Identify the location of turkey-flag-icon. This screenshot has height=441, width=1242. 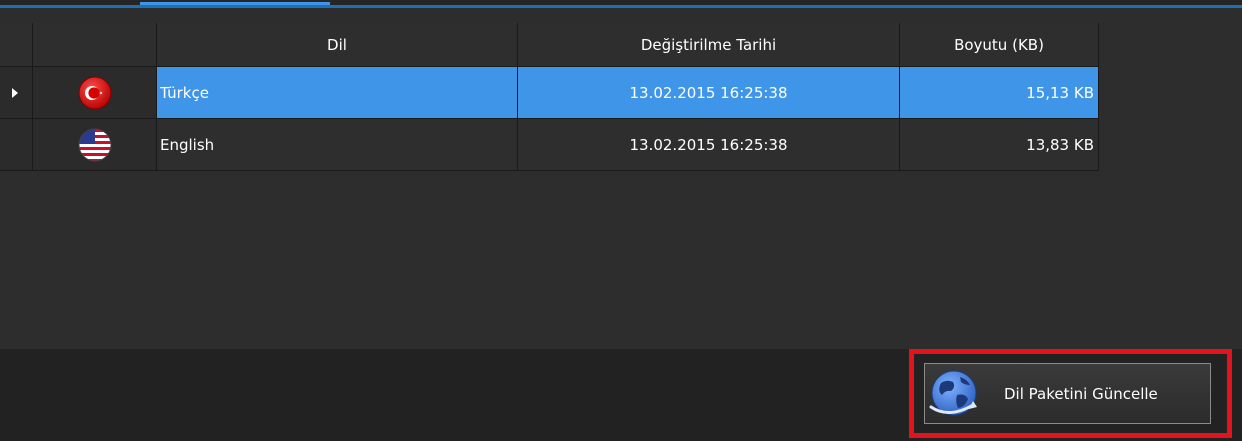
(94, 92).